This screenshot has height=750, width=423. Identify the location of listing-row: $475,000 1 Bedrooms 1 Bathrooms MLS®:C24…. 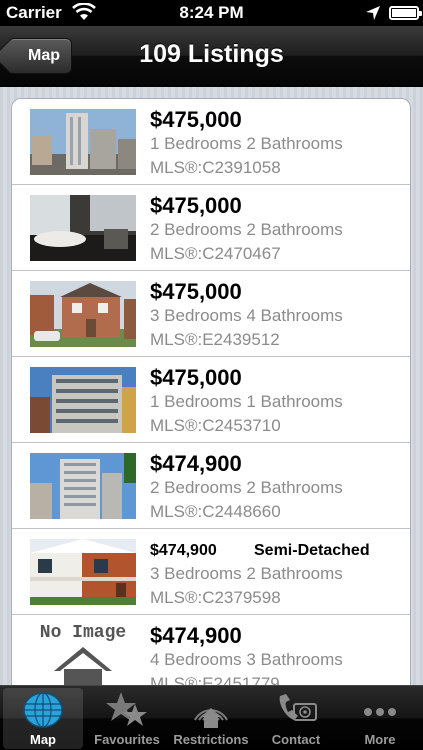
(211, 400).